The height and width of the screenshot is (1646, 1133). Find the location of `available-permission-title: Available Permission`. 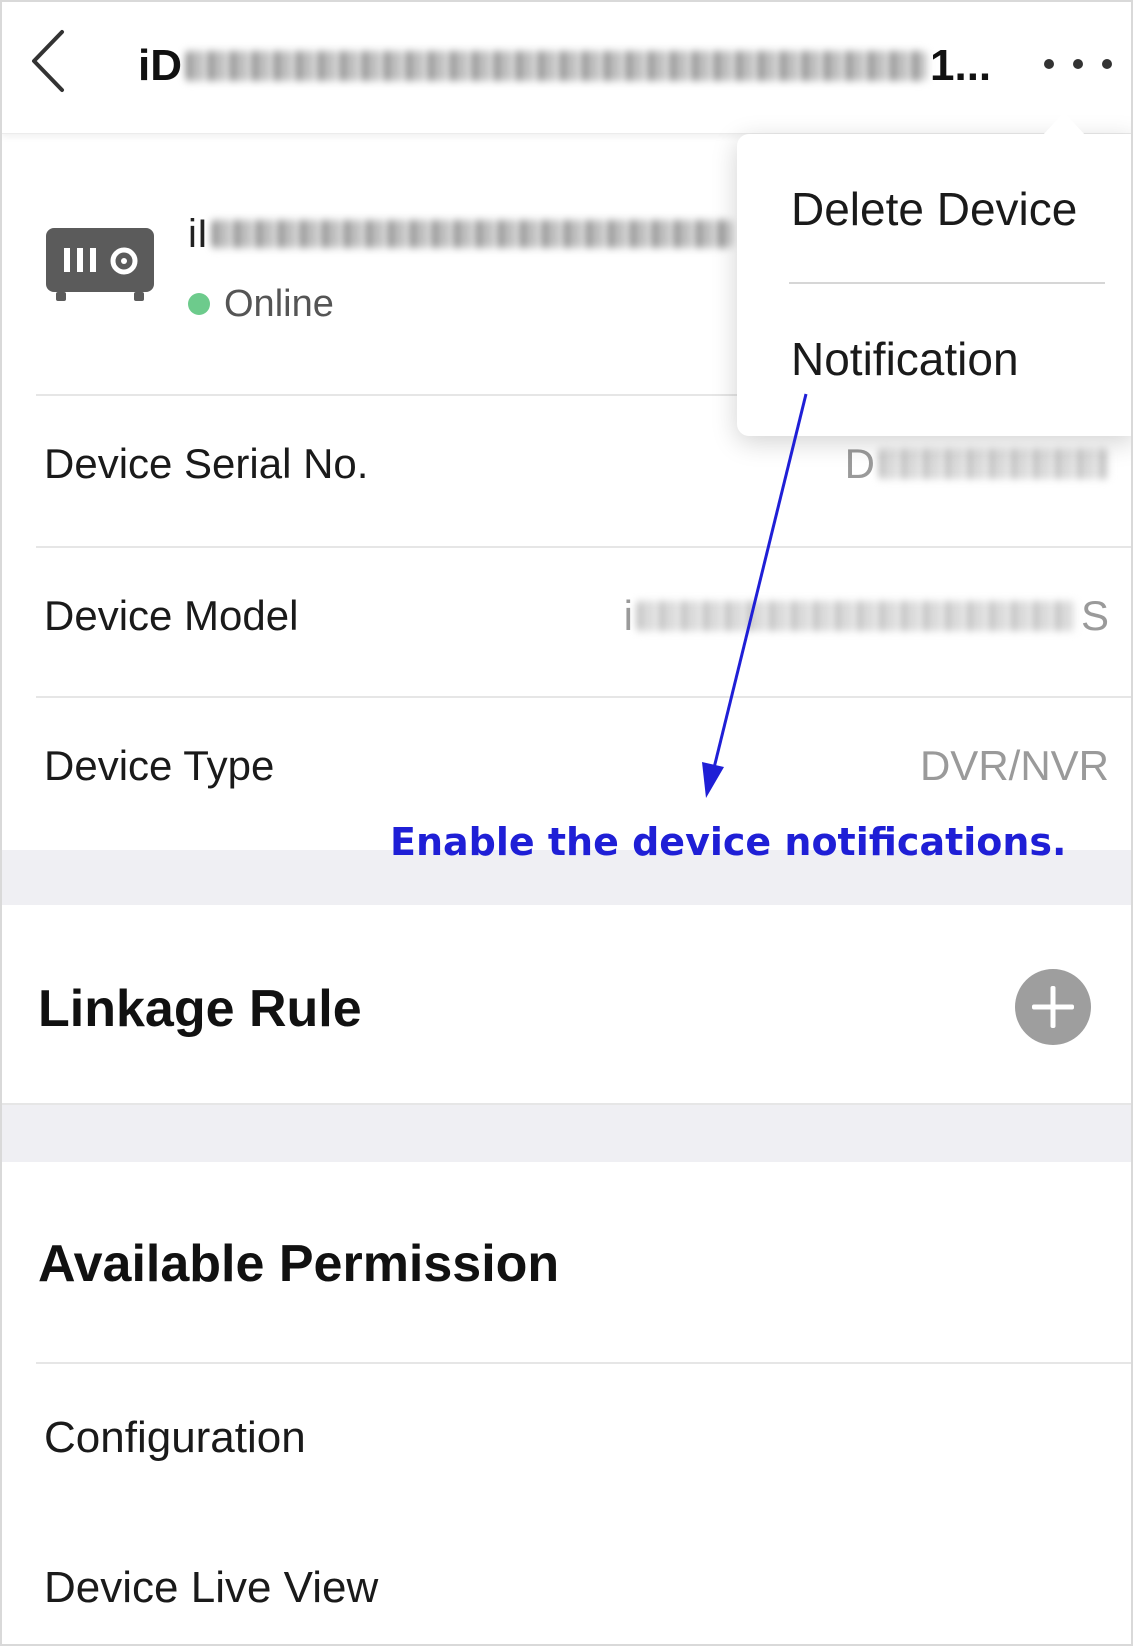

available-permission-title: Available Permission is located at coordinates (299, 1264).